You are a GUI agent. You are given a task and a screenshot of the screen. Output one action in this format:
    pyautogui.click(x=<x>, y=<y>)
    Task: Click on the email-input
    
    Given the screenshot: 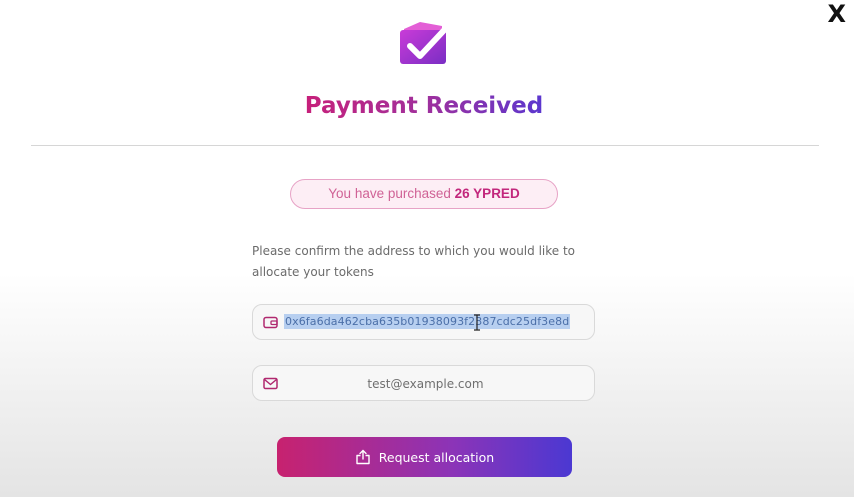 What is the action you would take?
    pyautogui.click(x=425, y=384)
    